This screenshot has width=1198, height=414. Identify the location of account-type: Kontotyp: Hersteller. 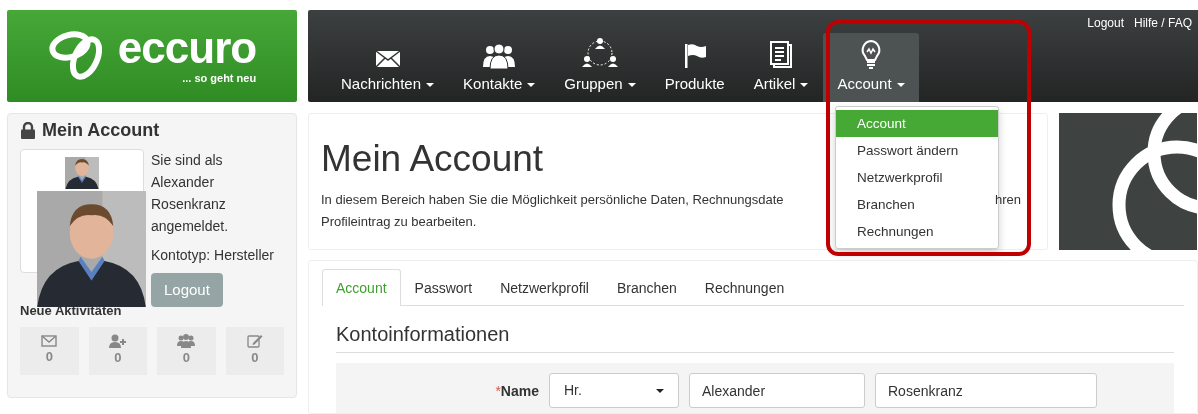
(213, 255).